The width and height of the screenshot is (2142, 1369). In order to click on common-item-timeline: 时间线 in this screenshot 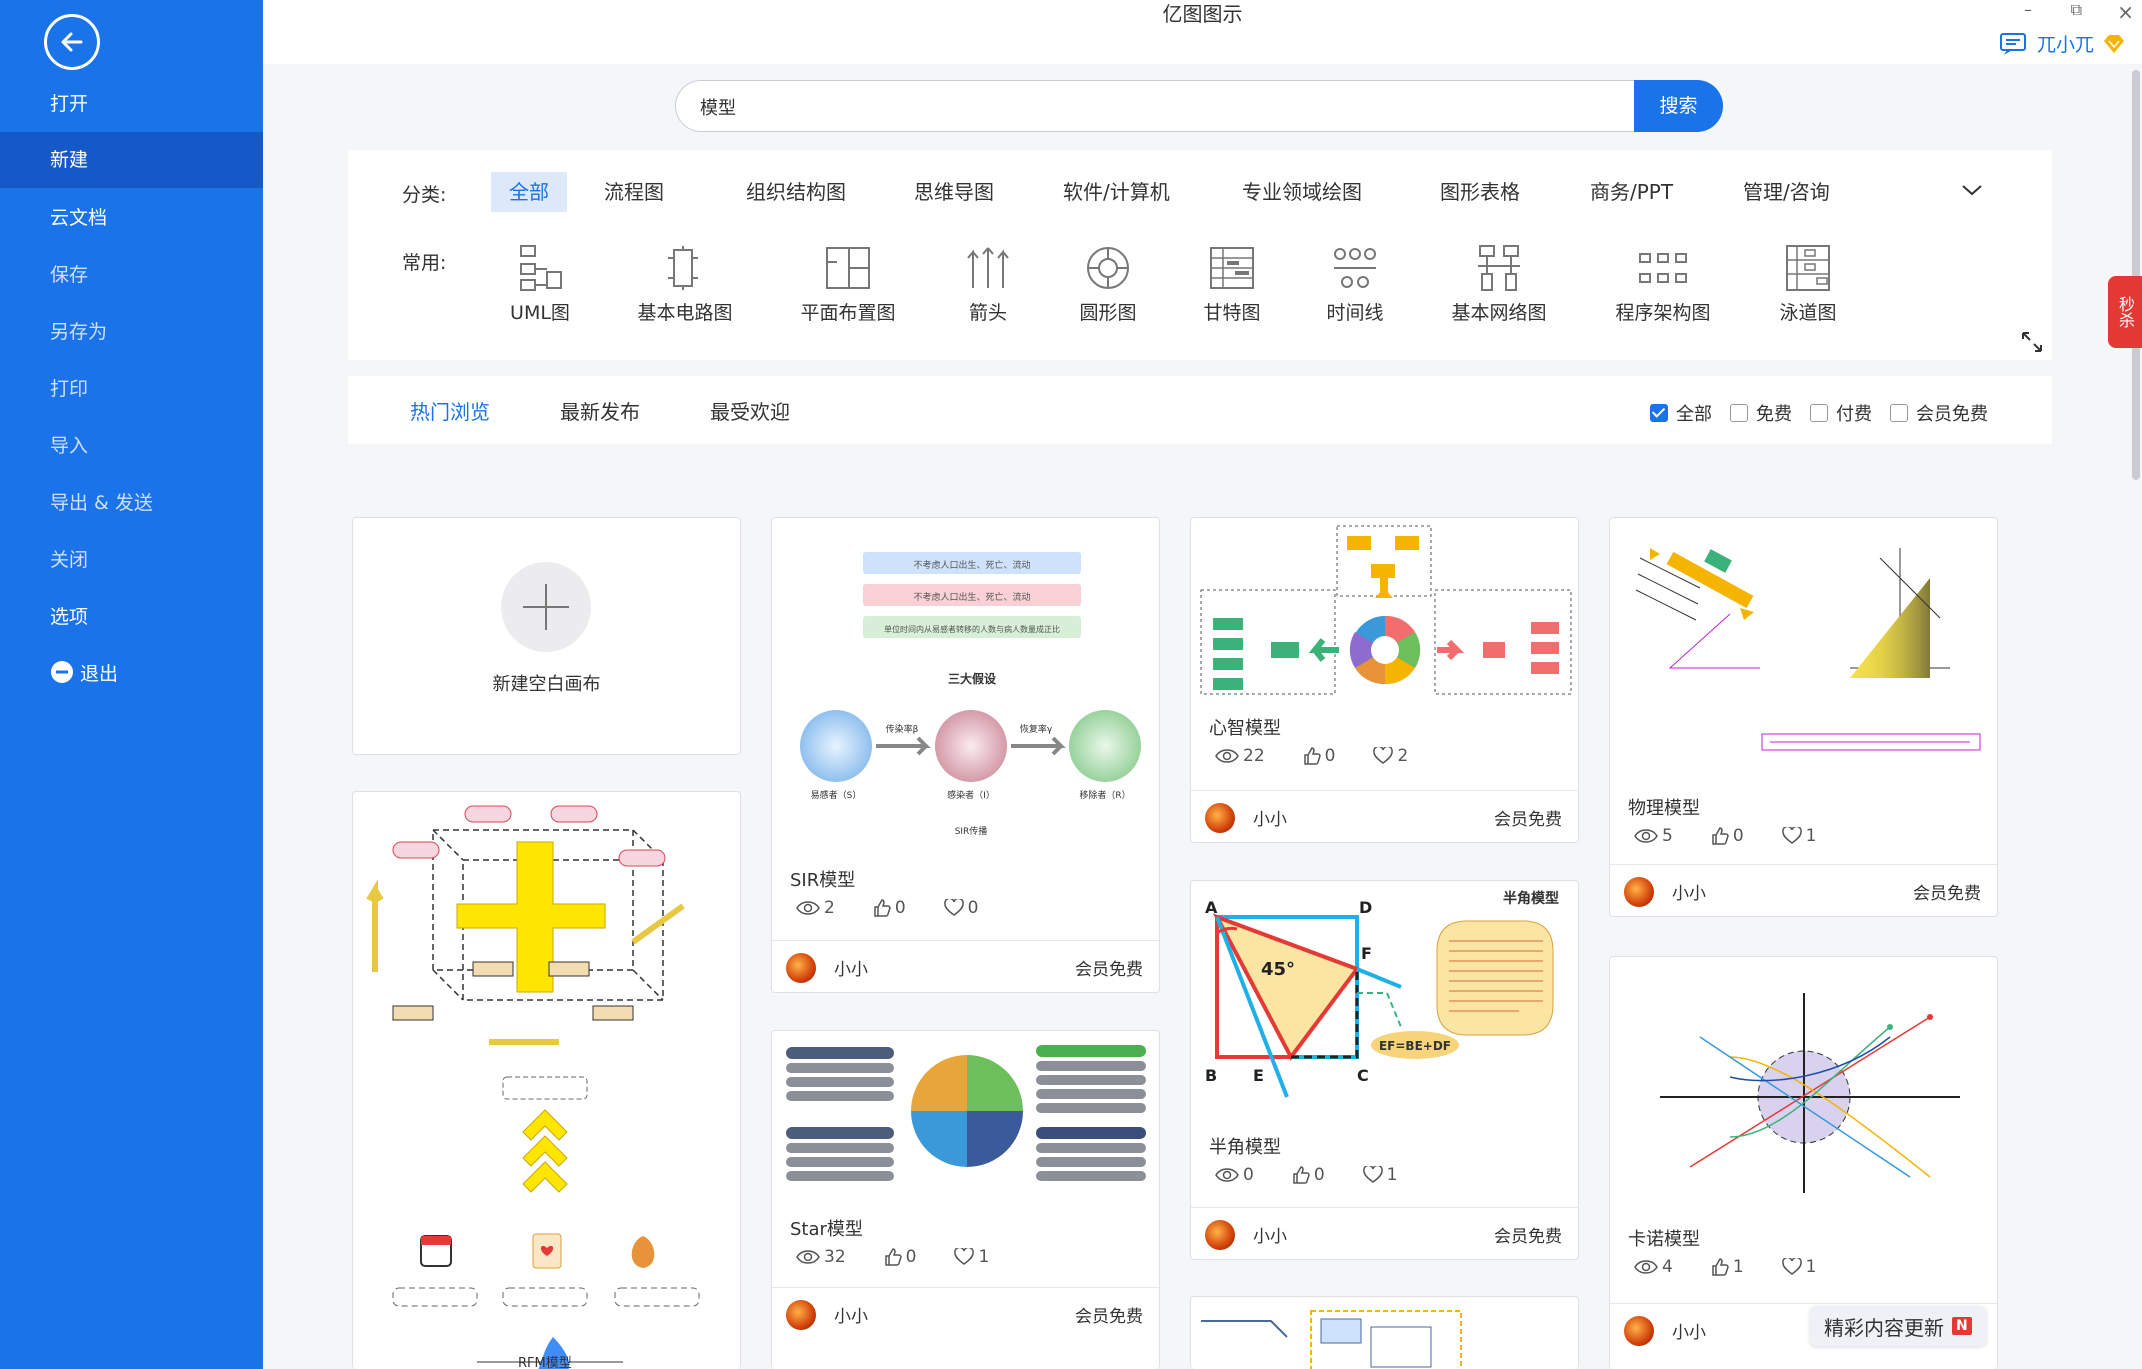, I will do `click(1355, 284)`.